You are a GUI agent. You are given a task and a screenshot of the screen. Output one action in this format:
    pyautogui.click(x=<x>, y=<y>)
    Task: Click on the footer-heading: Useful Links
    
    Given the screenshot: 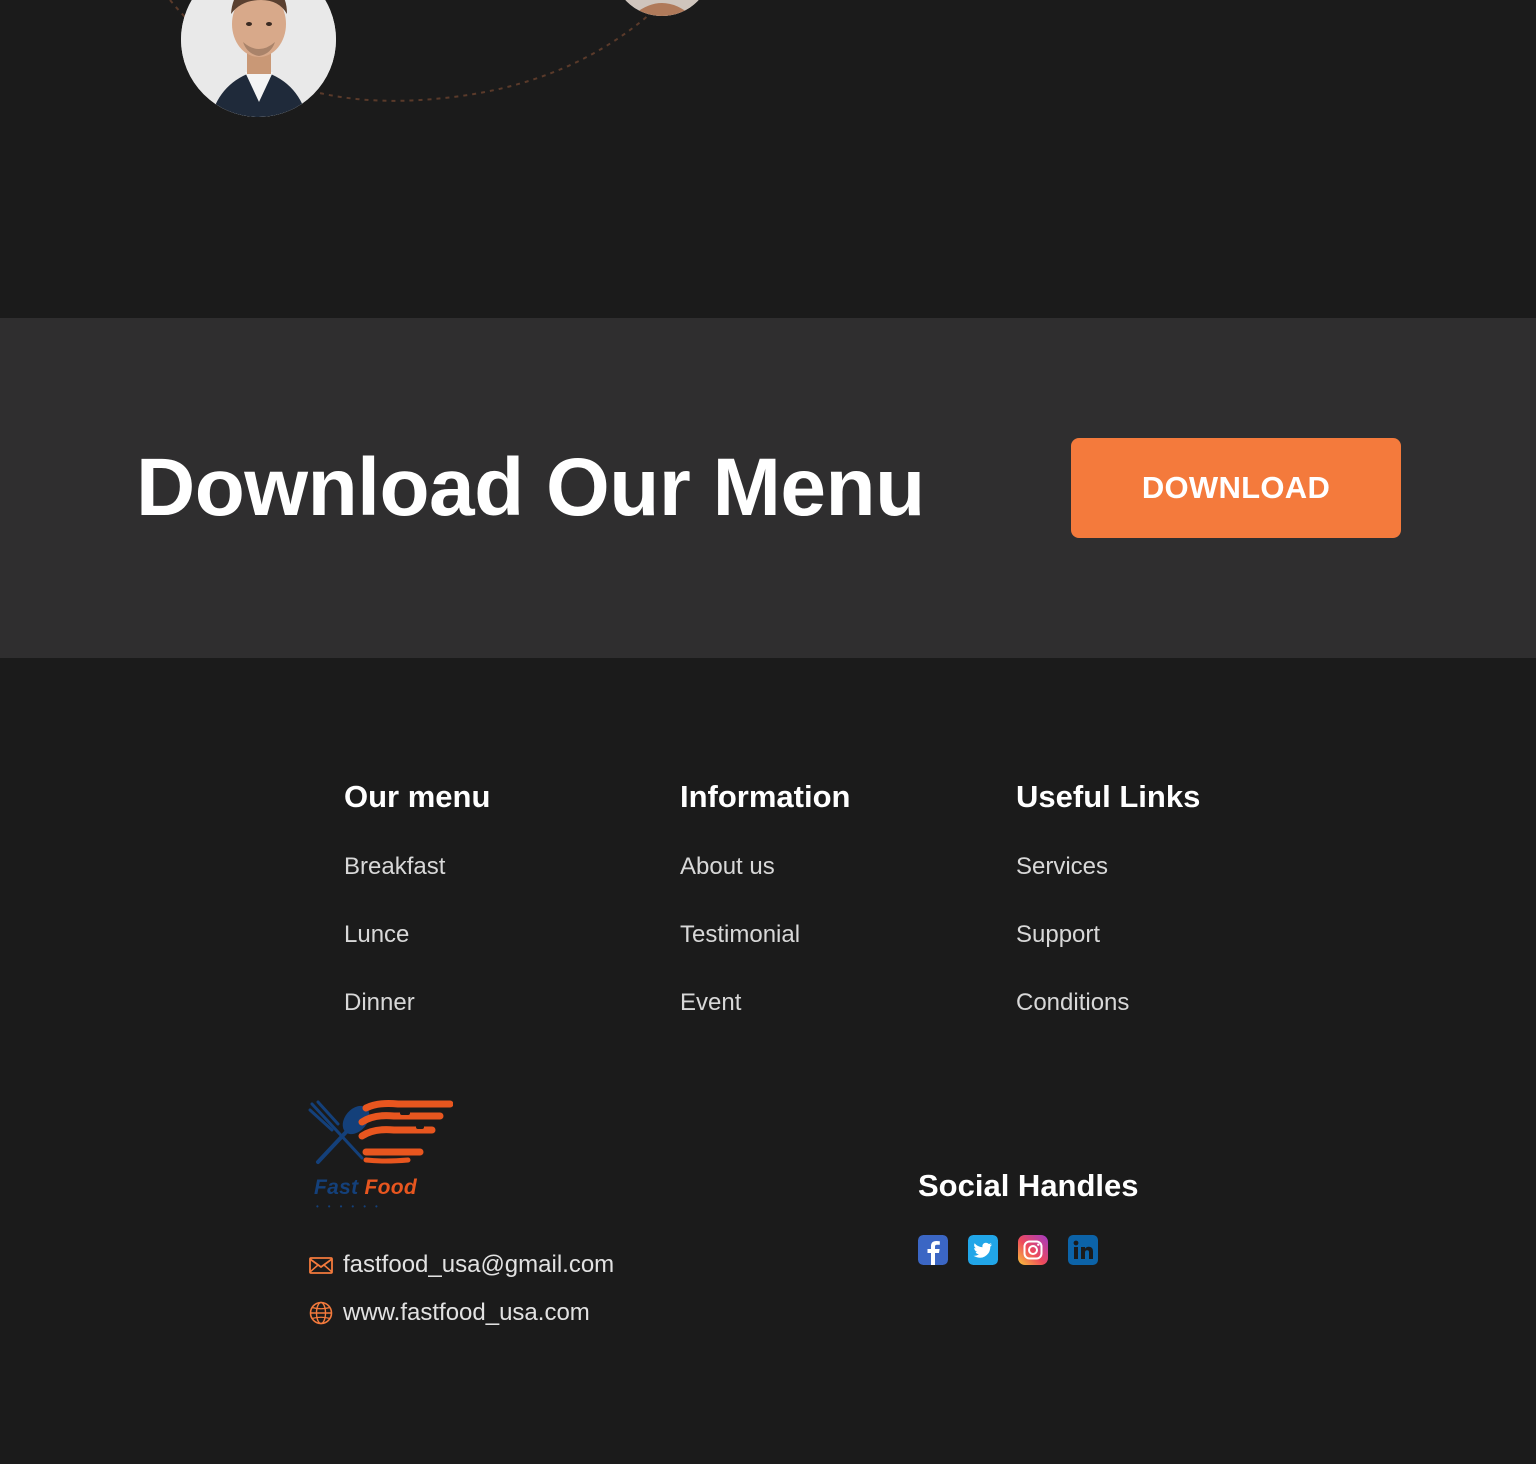 What is the action you would take?
    pyautogui.click(x=1108, y=796)
    